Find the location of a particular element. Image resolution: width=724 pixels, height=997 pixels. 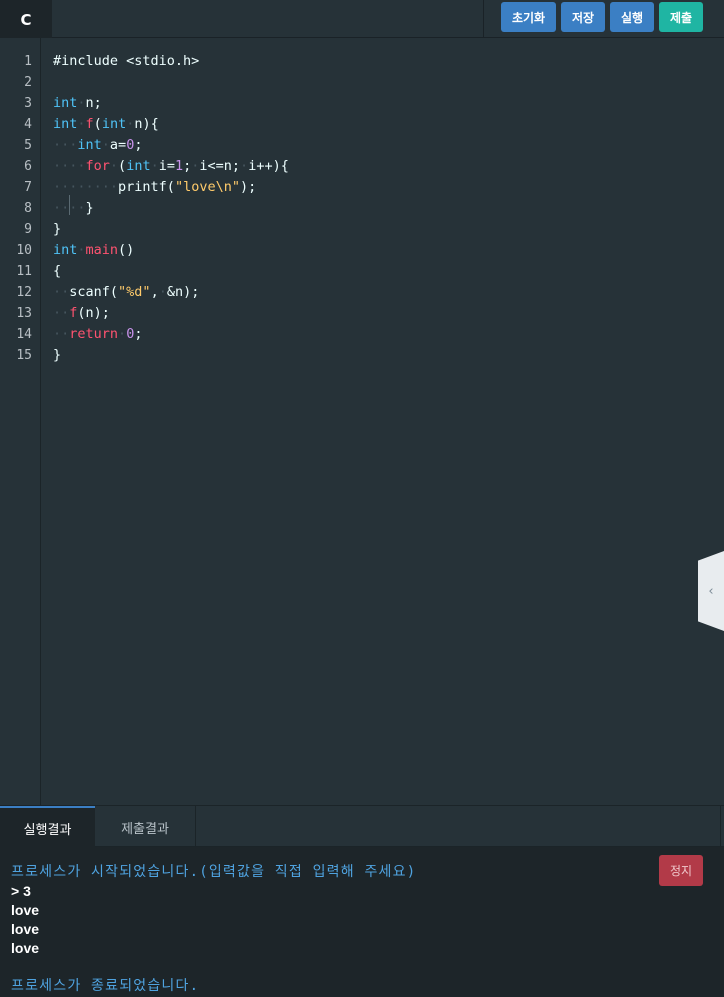

tab-submit-result: 제출결과 is located at coordinates (145, 827).